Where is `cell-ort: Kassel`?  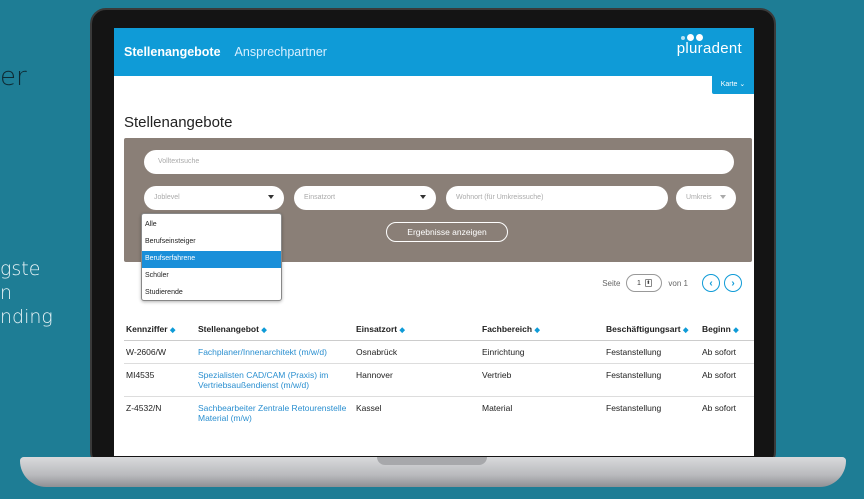
cell-ort: Kassel is located at coordinates (417, 412).